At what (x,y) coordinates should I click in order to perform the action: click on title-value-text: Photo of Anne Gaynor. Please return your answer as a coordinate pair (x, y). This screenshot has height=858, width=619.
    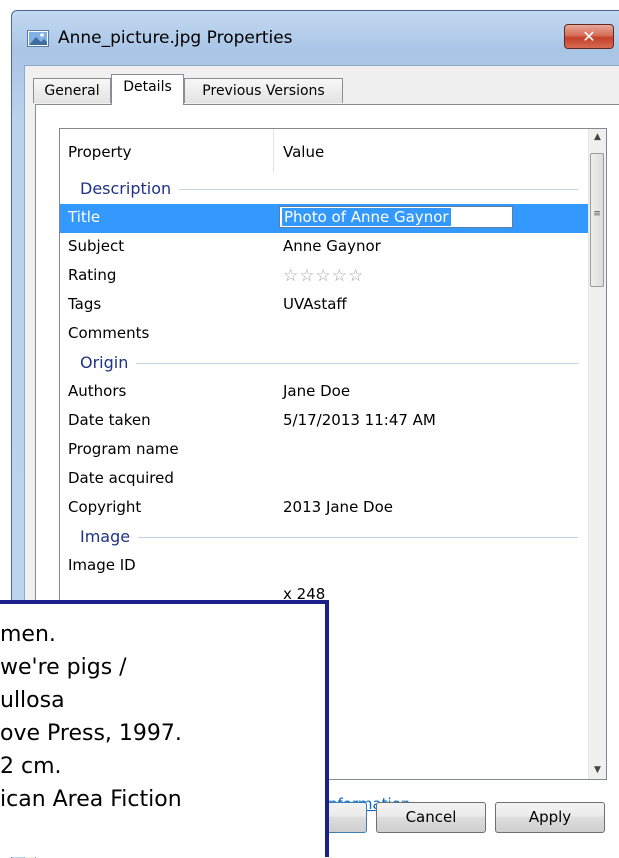
    Looking at the image, I should click on (366, 217).